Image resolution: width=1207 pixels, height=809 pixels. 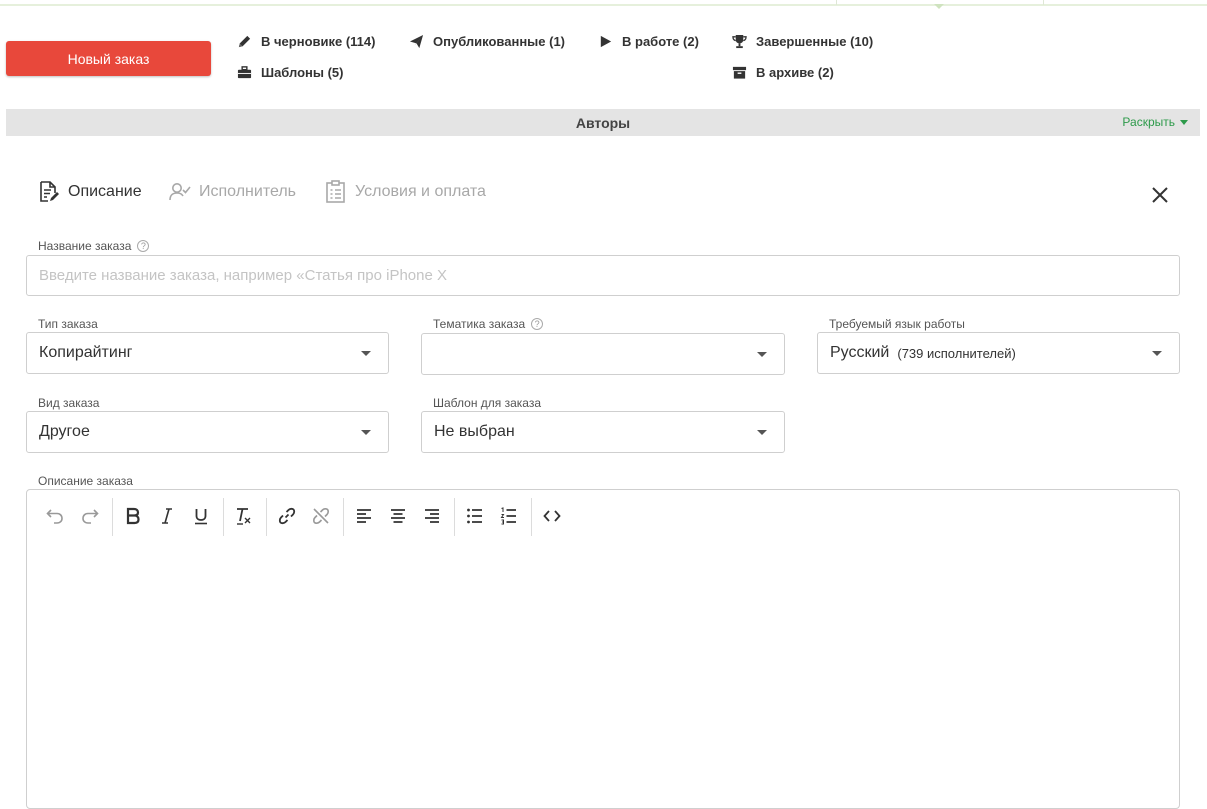 What do you see at coordinates (432, 516) in the screenshot?
I see `align-right-button` at bounding box center [432, 516].